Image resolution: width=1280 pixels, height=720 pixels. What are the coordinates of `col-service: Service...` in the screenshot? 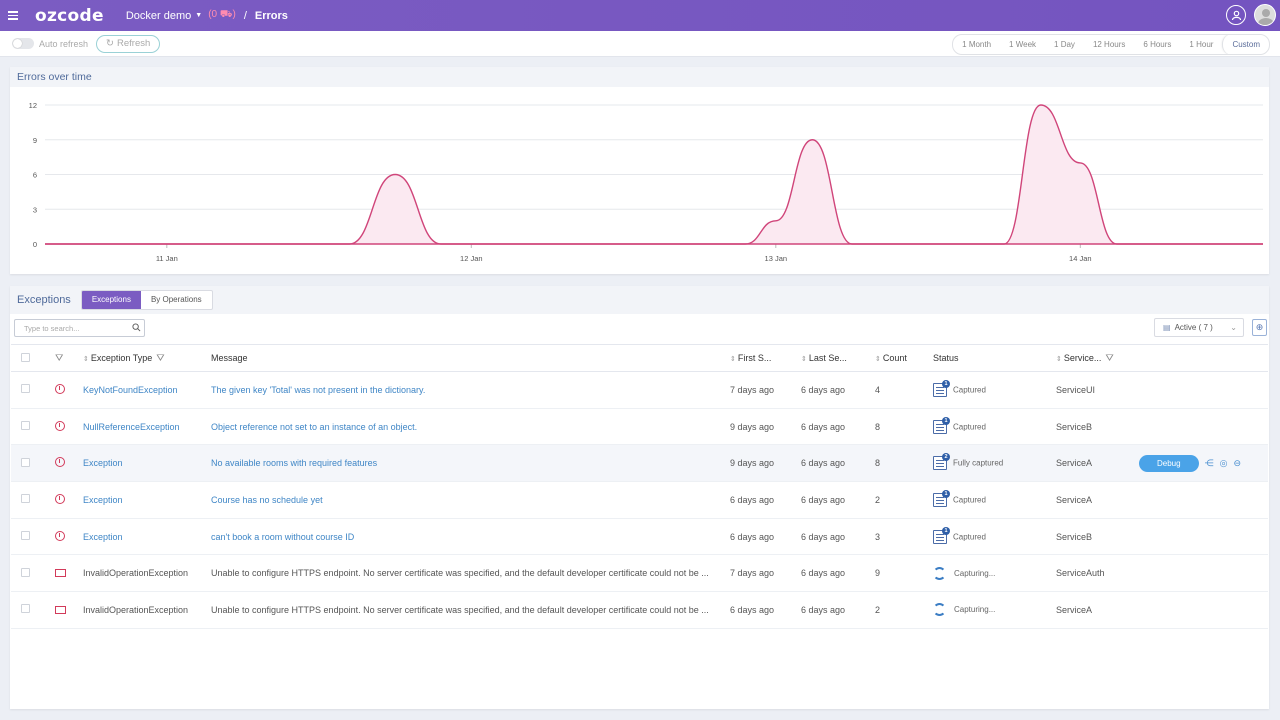 It's located at (1083, 358).